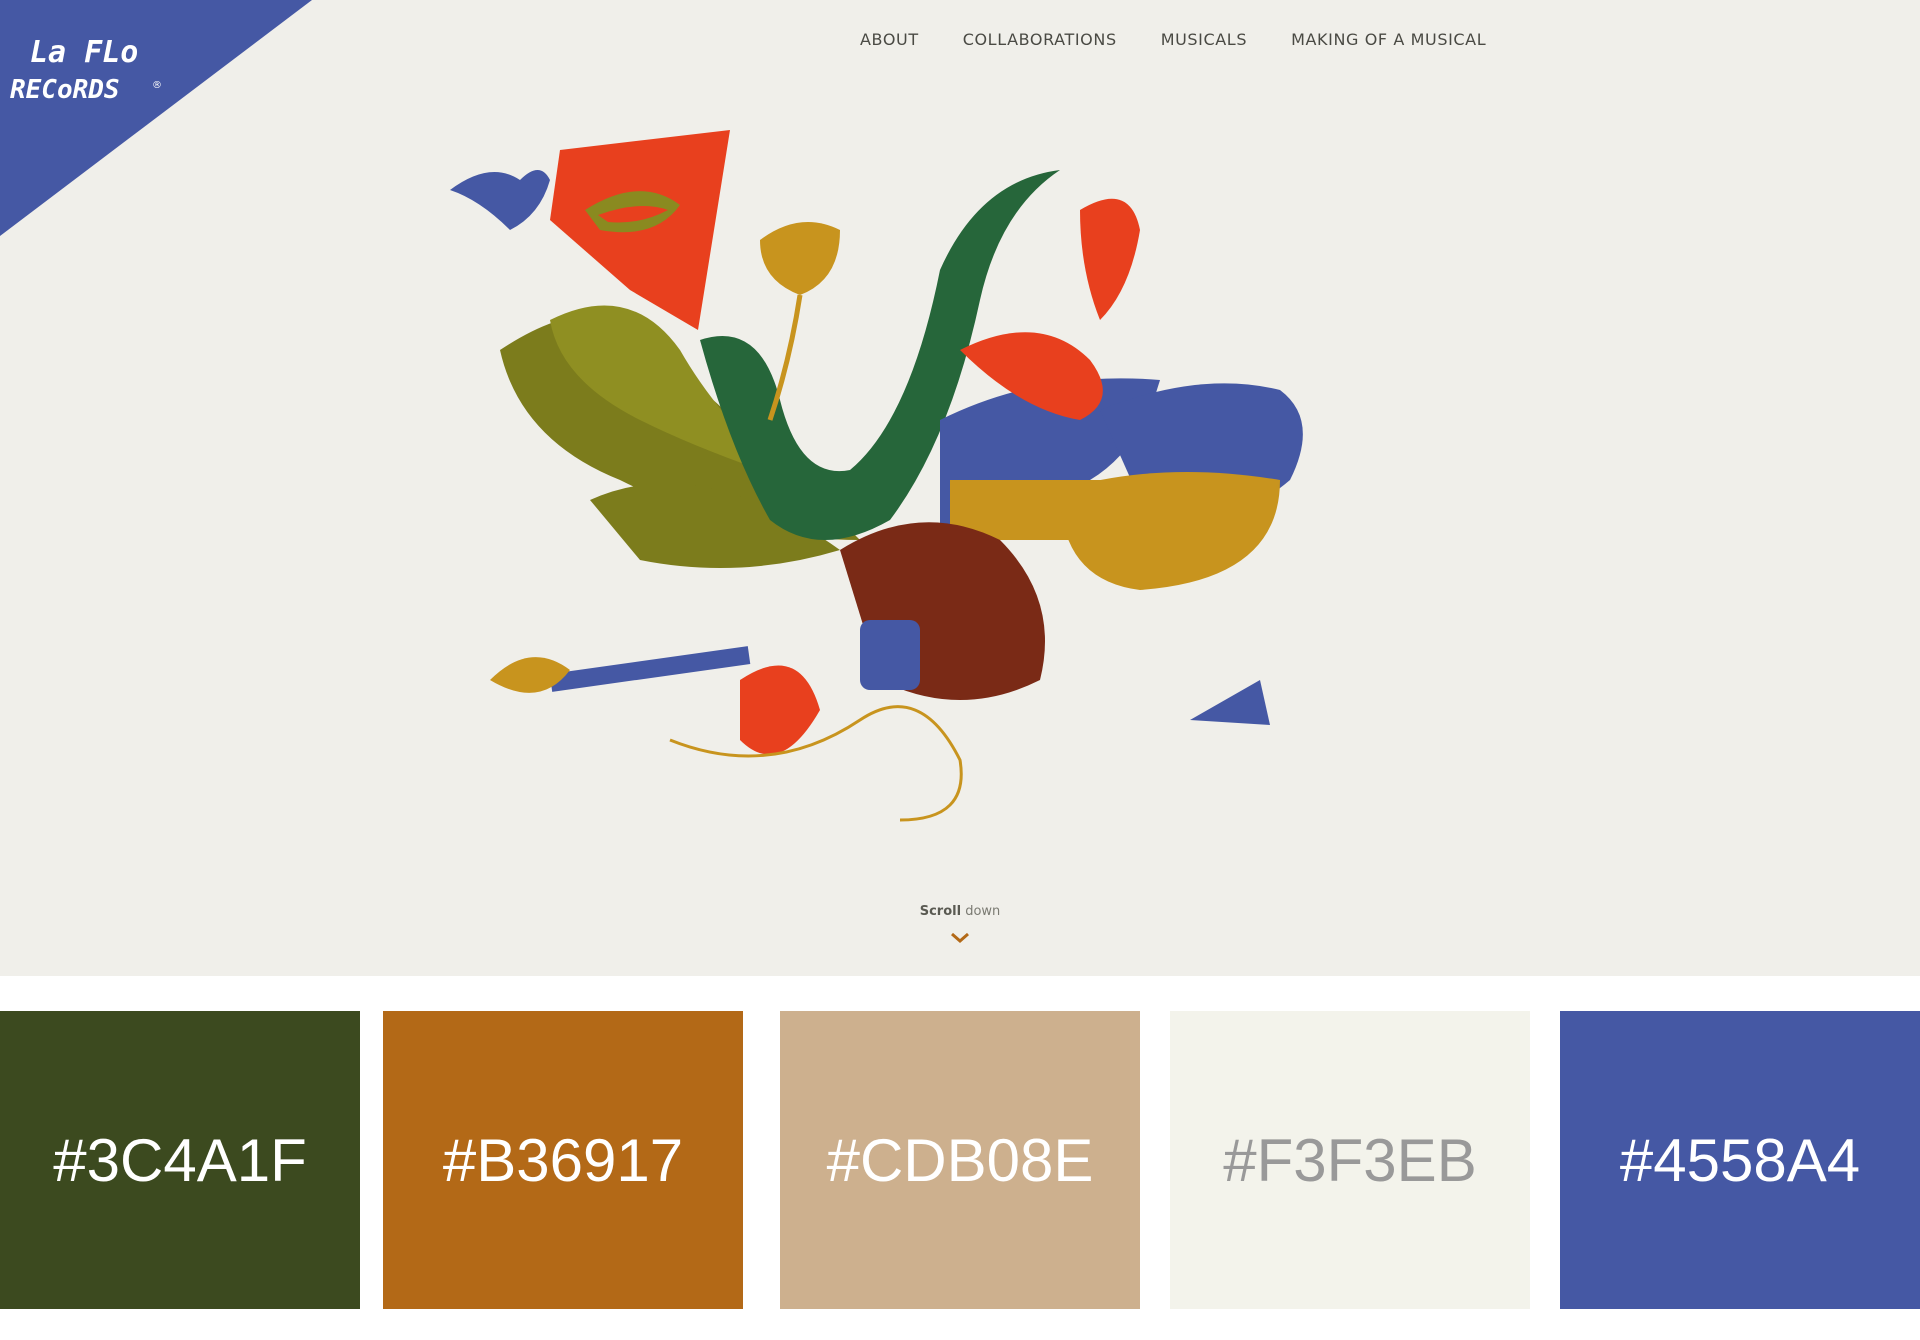 The image size is (1920, 1340). What do you see at coordinates (620, 669) in the screenshot?
I see `guitar` at bounding box center [620, 669].